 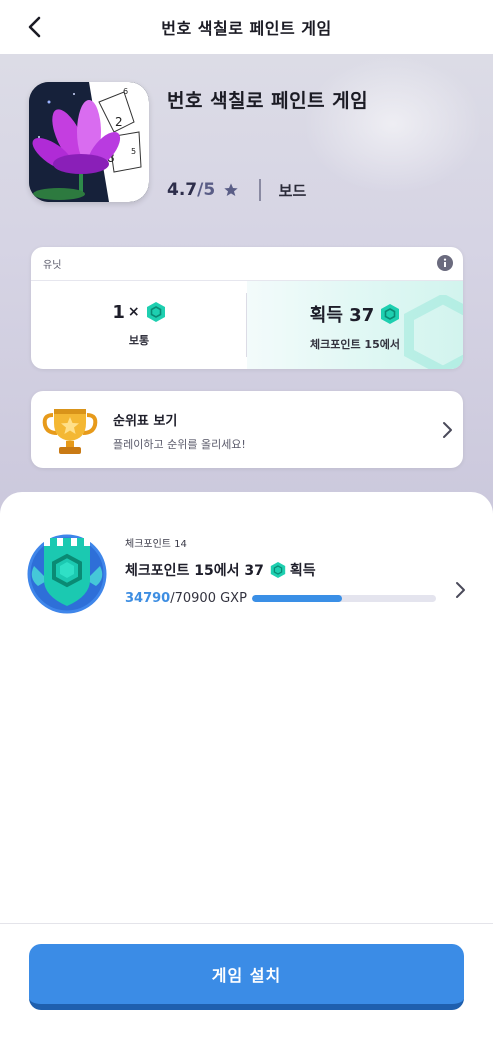 What do you see at coordinates (268, 101) in the screenshot?
I see `app-name: 번호 색칠로 페인트 게임` at bounding box center [268, 101].